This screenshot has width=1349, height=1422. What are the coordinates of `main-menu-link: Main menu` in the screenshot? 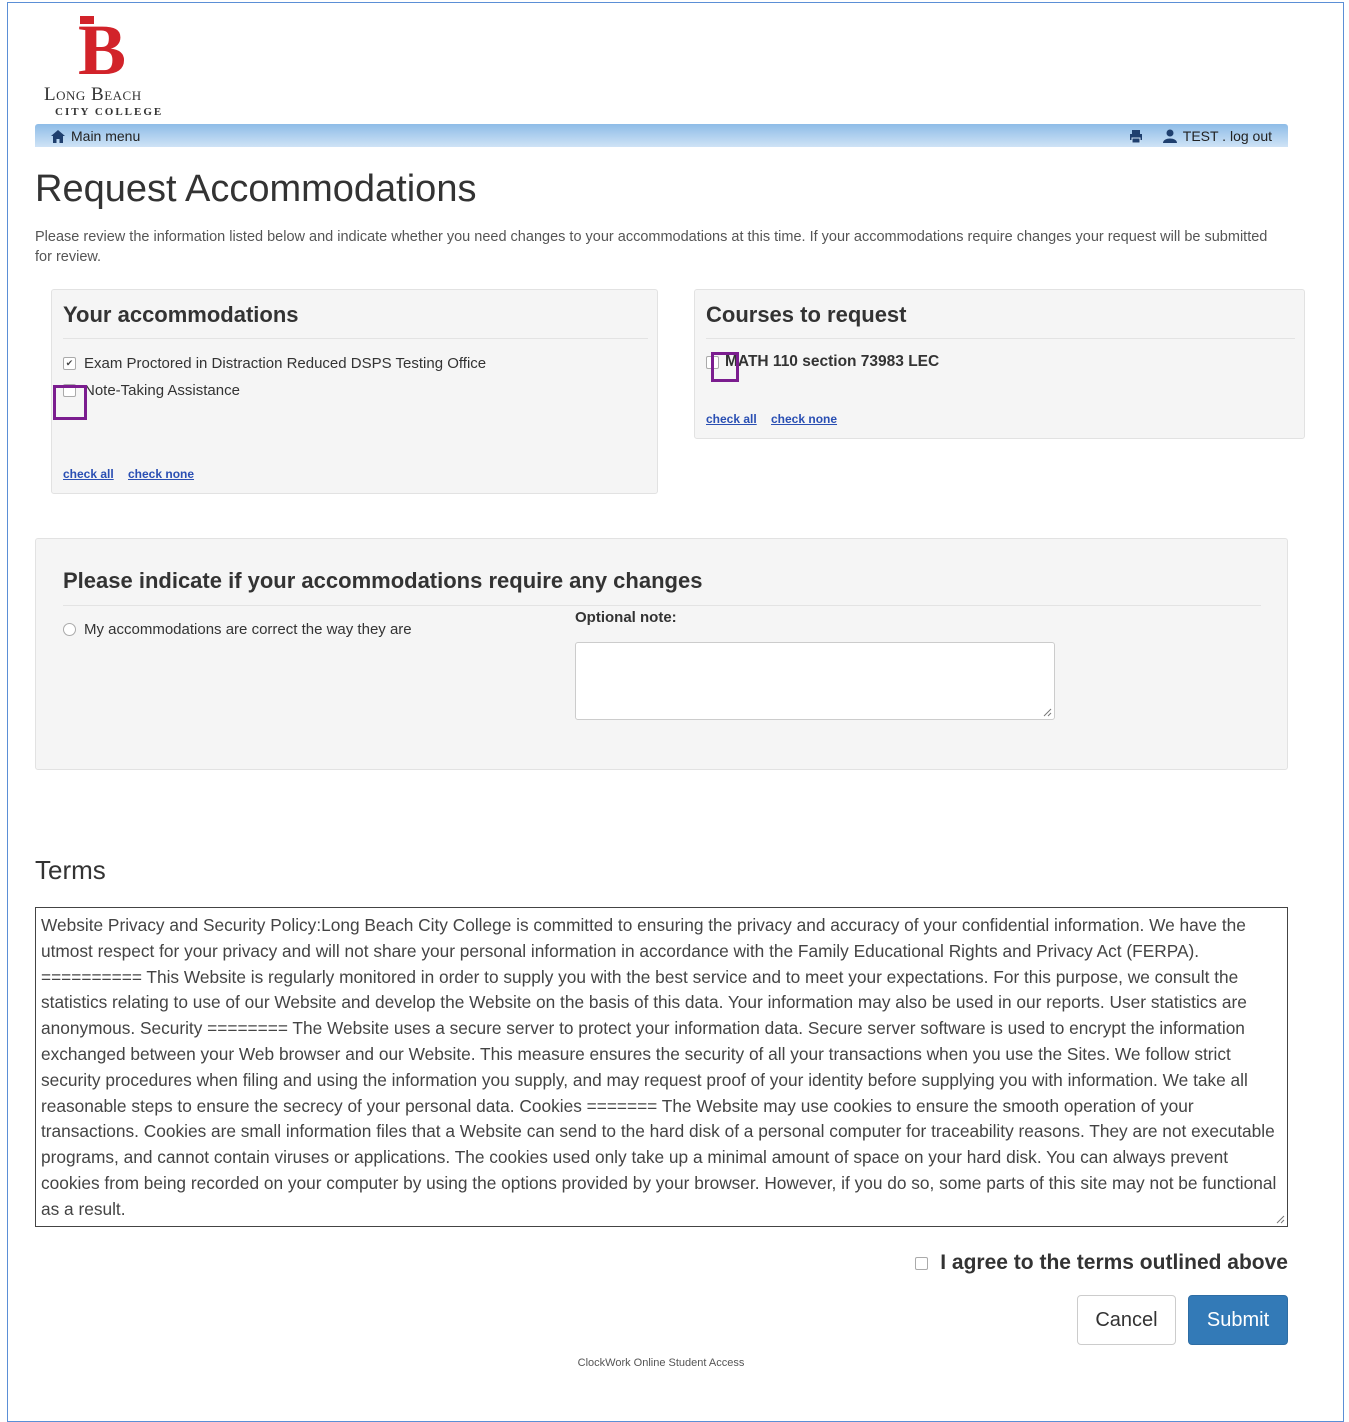 It's located at (95, 136).